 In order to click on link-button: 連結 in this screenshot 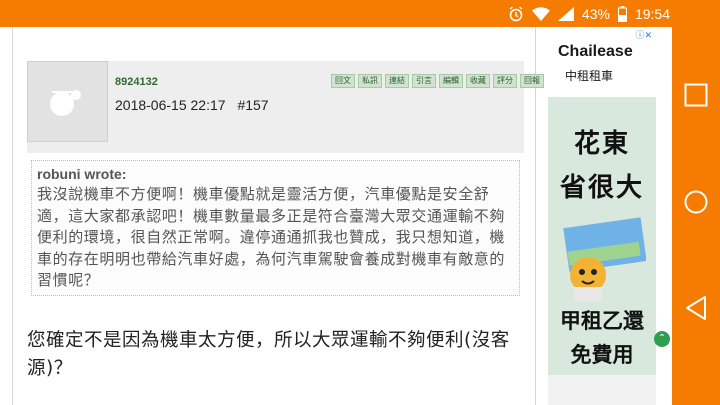, I will do `click(397, 81)`.